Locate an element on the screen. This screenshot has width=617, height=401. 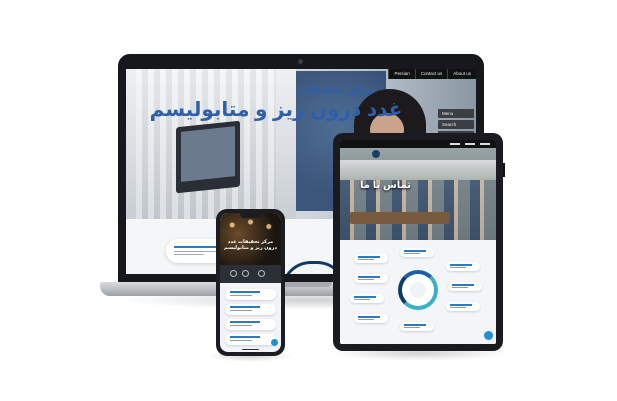
phone-device: مرکز تحقیقات غدد درون ریز و متابولیسم is located at coordinates (250, 282).